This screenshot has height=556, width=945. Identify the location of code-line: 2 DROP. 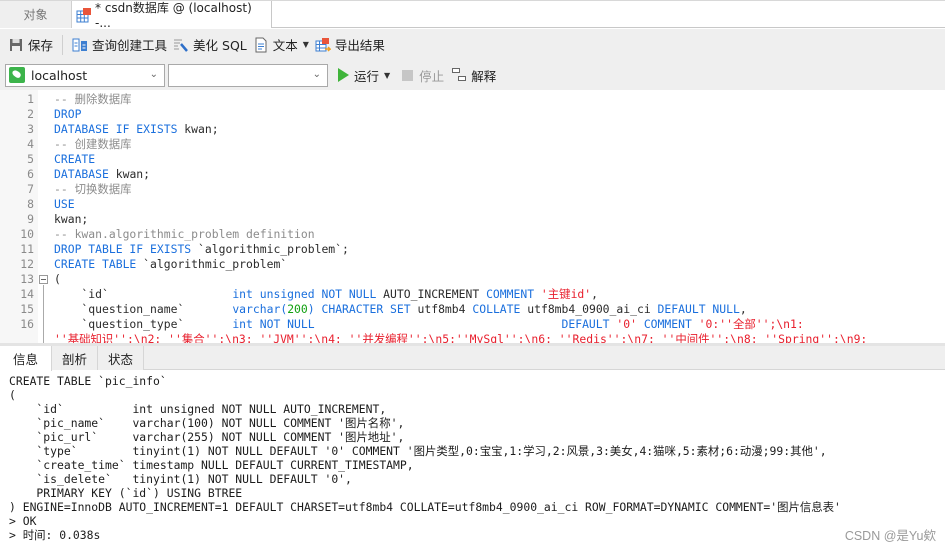
(472, 114).